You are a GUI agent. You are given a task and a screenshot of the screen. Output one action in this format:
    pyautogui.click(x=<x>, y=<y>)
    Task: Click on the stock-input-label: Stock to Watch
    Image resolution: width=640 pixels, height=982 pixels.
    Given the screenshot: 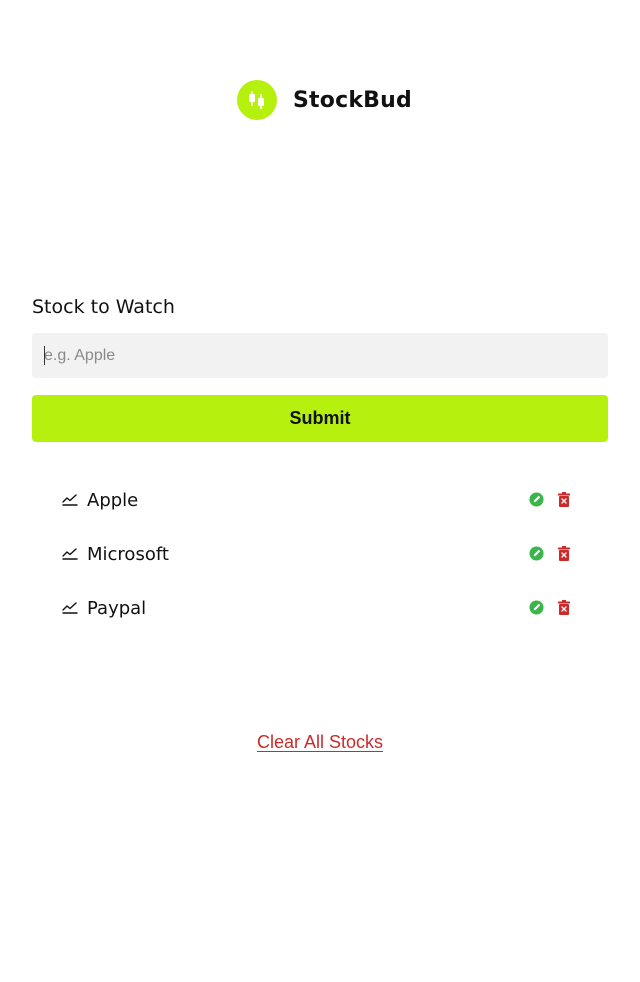 What is the action you would take?
    pyautogui.click(x=103, y=307)
    